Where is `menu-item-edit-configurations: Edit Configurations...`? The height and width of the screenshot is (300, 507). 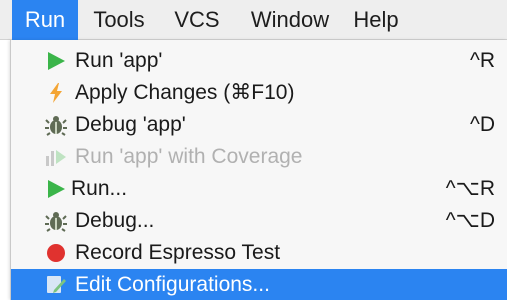 menu-item-edit-configurations: Edit Configurations... is located at coordinates (259, 284).